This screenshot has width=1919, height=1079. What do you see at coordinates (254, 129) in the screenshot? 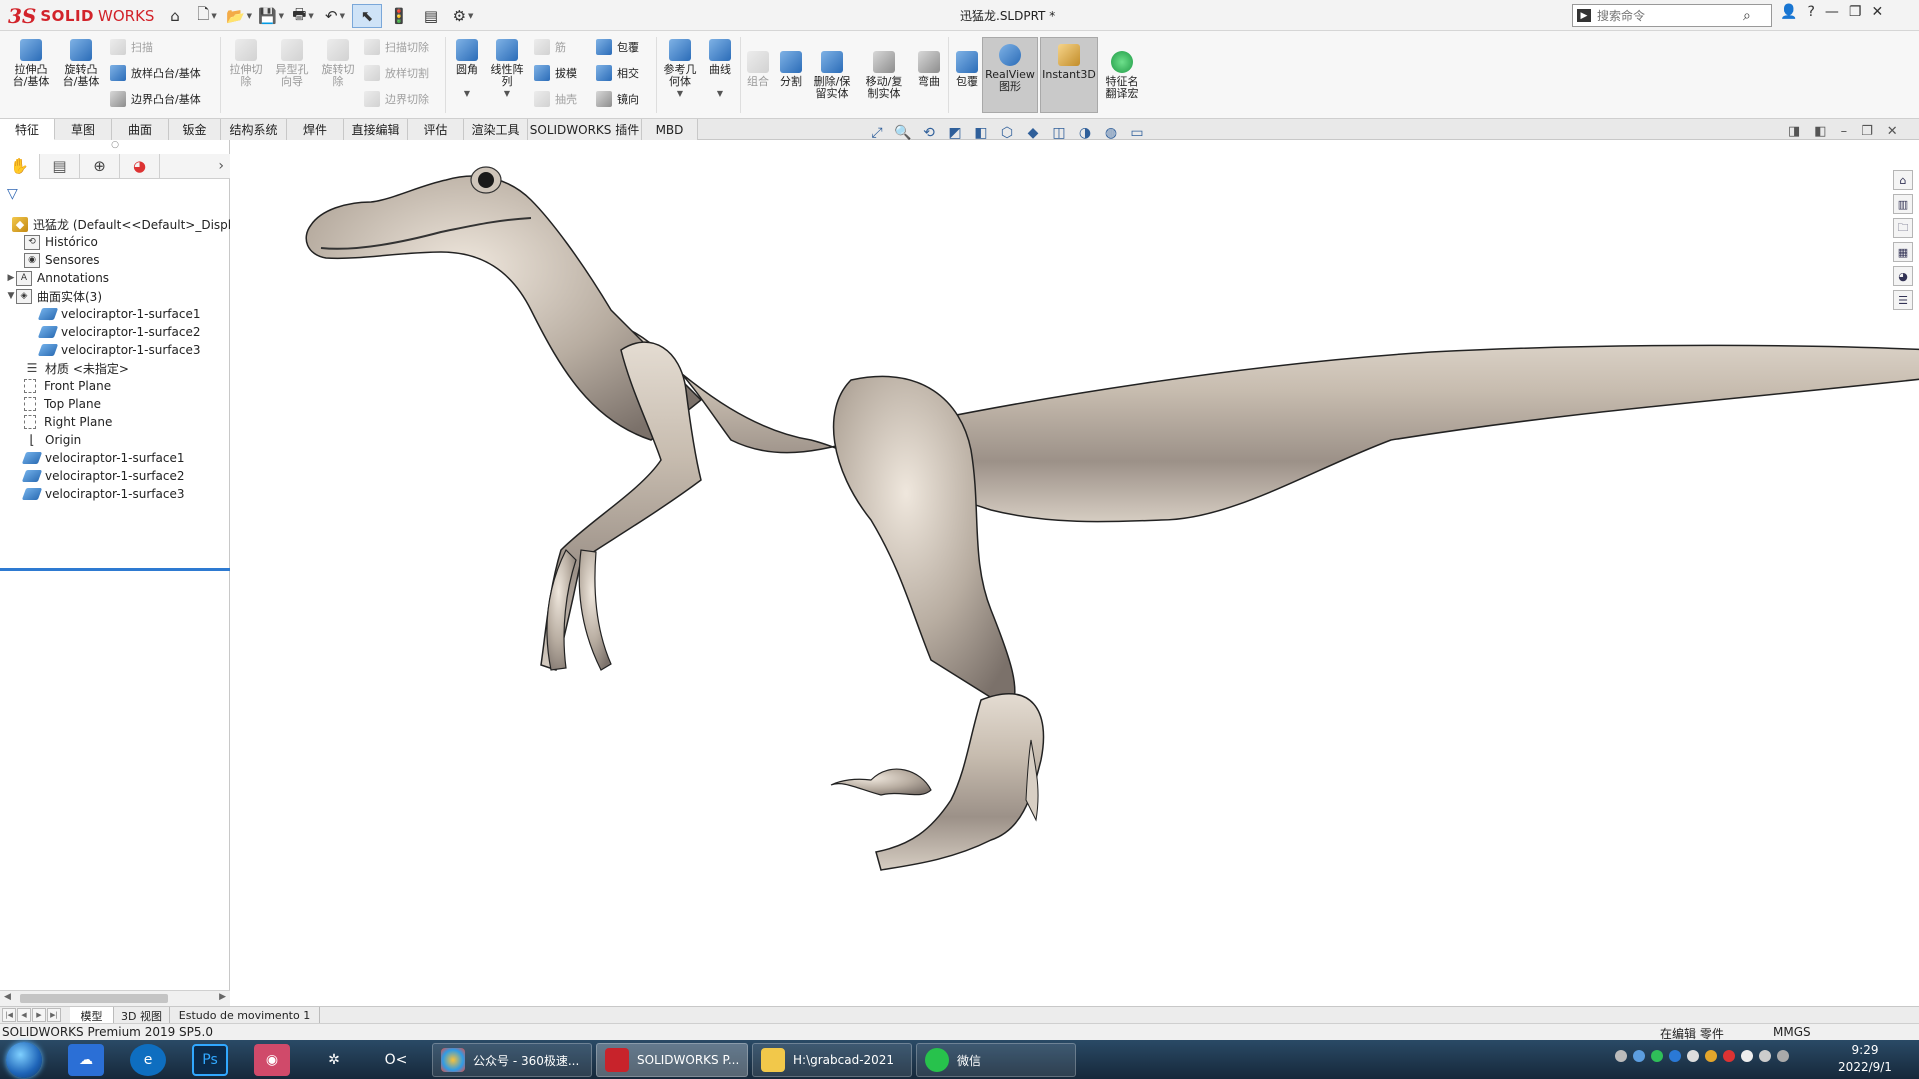
I see `tab-structure-system: 结构系统` at bounding box center [254, 129].